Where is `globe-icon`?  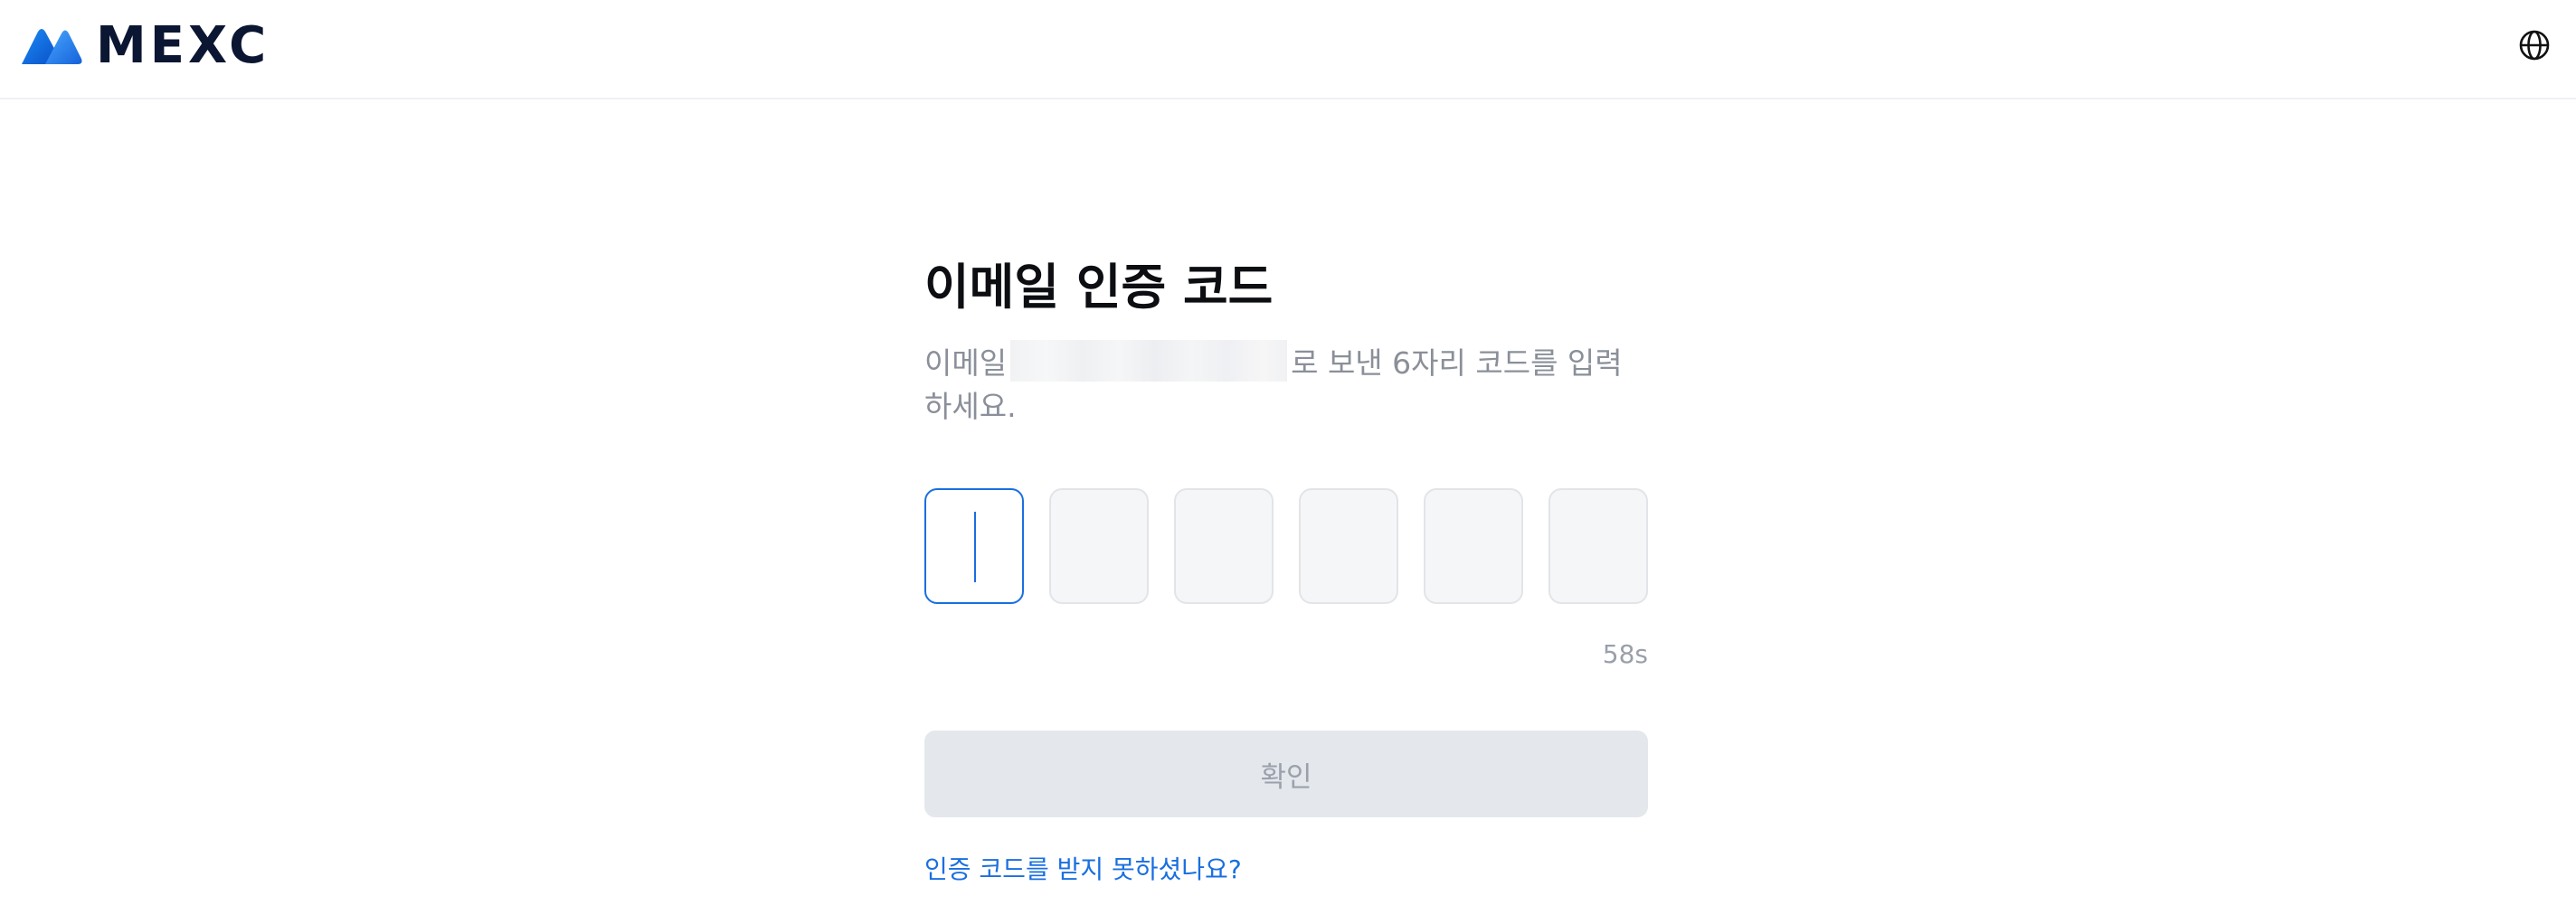 globe-icon is located at coordinates (2535, 45).